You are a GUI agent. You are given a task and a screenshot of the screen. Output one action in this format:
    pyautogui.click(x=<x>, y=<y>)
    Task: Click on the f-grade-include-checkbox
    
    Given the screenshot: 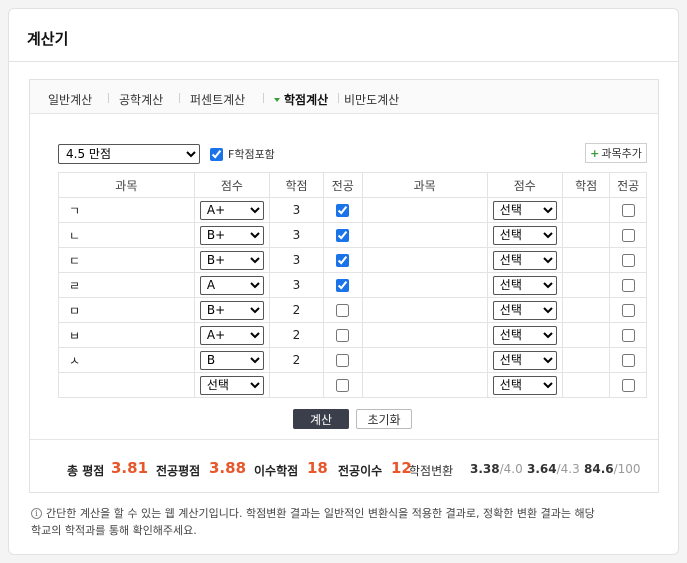 What is the action you would take?
    pyautogui.click(x=216, y=154)
    